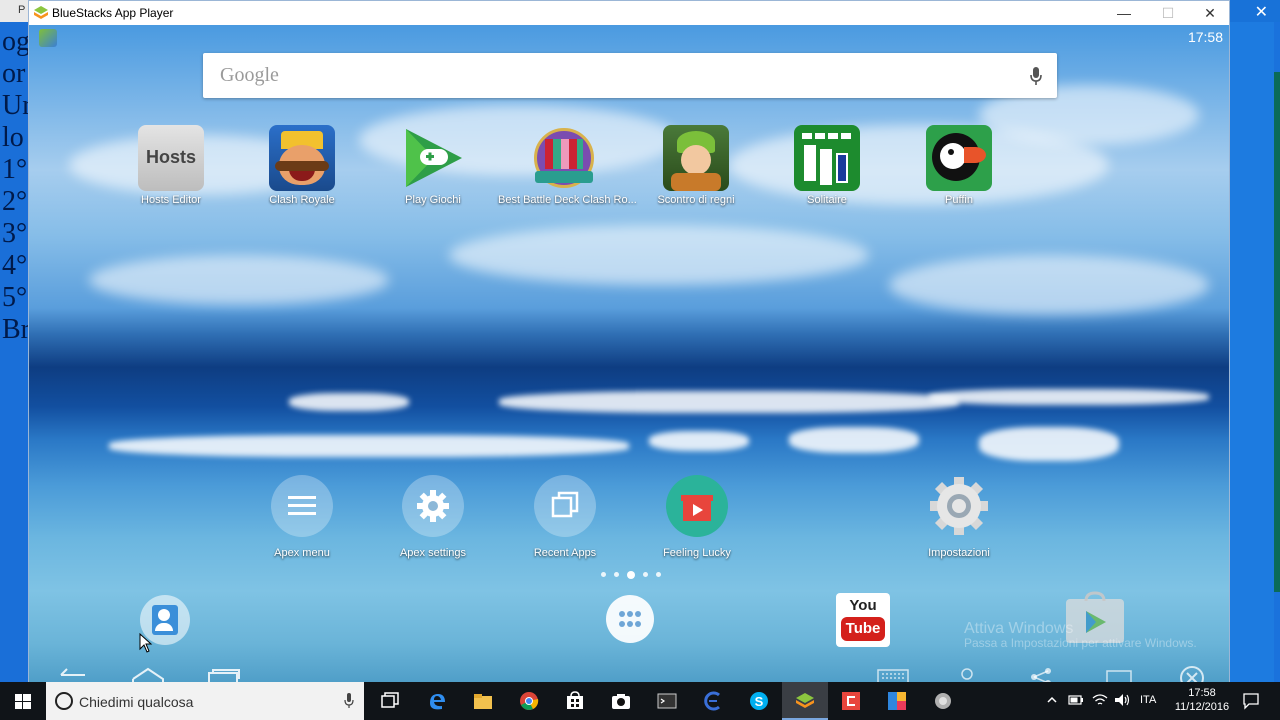 The width and height of the screenshot is (1280, 720). I want to click on battle-deck-icon, so click(564, 158).